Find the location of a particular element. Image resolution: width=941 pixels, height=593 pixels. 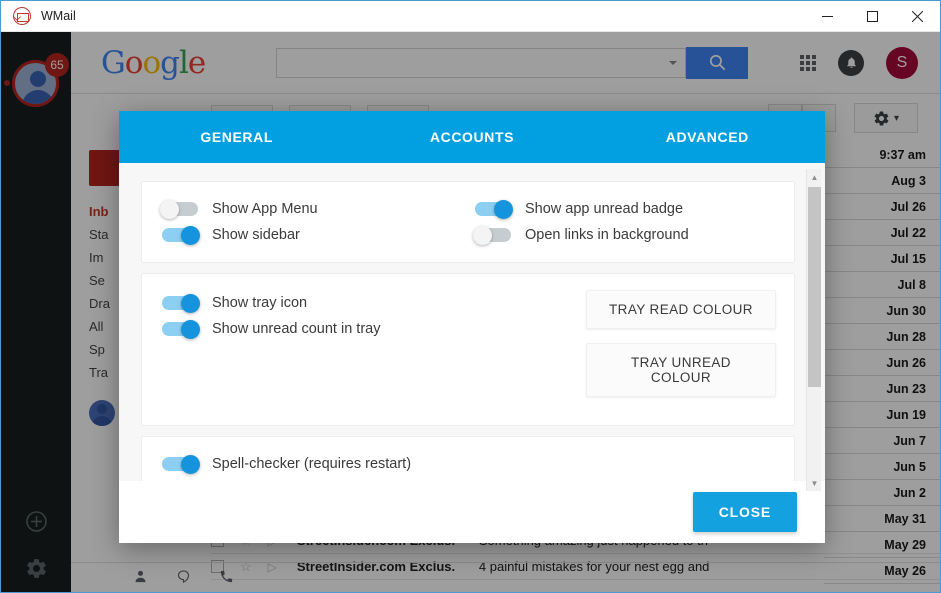

settings-scrollbar: ▲ ▼ is located at coordinates (813, 330).